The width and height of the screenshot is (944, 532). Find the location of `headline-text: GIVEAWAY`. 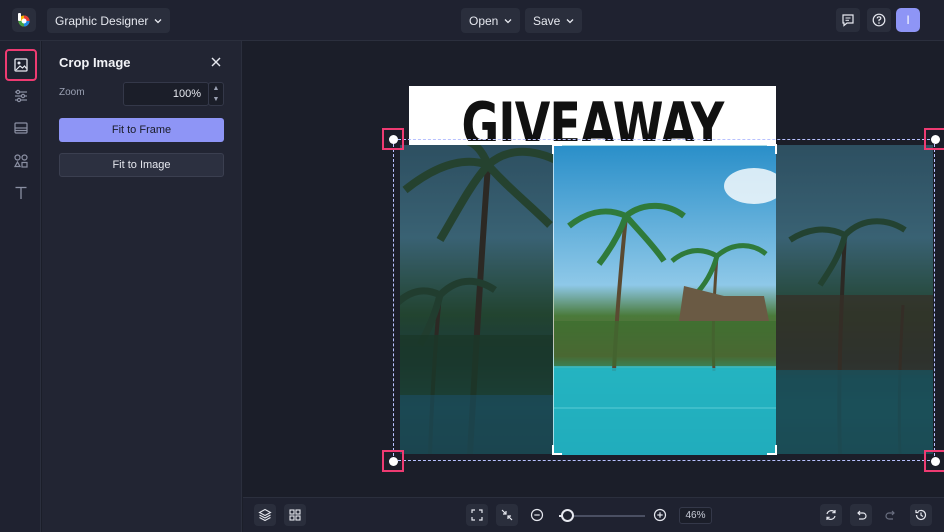

headline-text: GIVEAWAY is located at coordinates (593, 116).